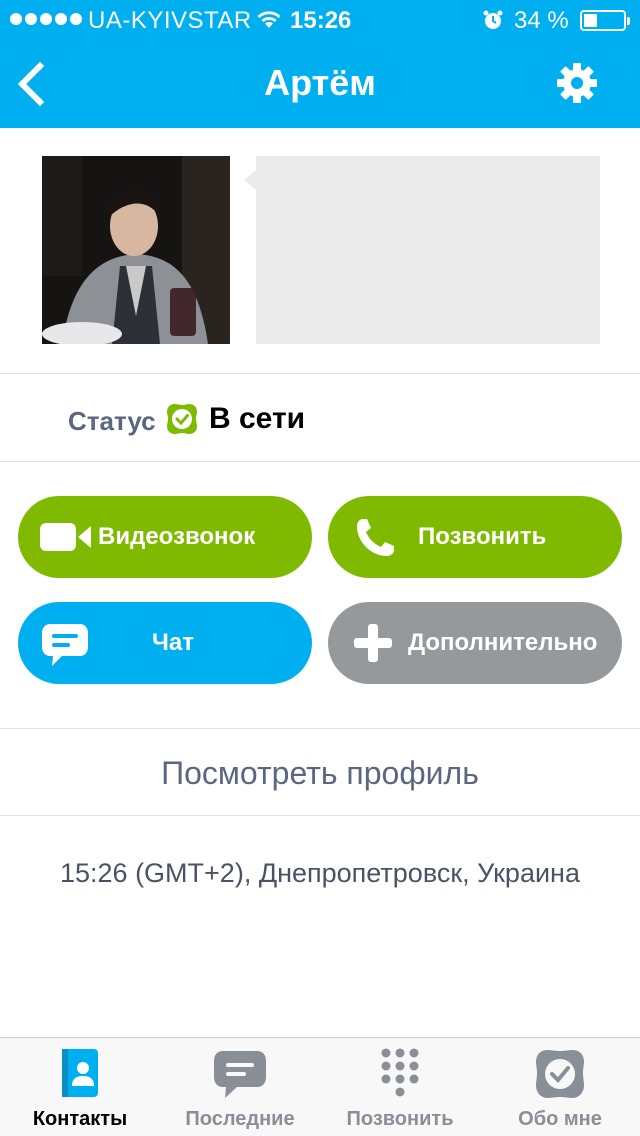  What do you see at coordinates (240, 1119) in the screenshot?
I see `tab-label: Последние` at bounding box center [240, 1119].